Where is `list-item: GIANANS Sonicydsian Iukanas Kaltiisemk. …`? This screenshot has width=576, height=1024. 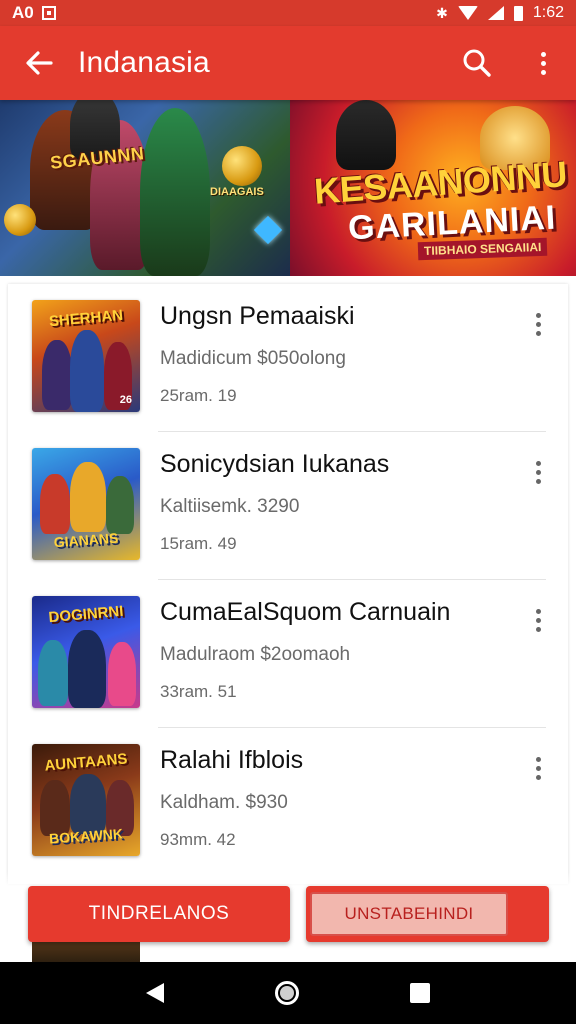 list-item: GIANANS Sonicydsian Iukanas Kaltiisemk. … is located at coordinates (288, 506).